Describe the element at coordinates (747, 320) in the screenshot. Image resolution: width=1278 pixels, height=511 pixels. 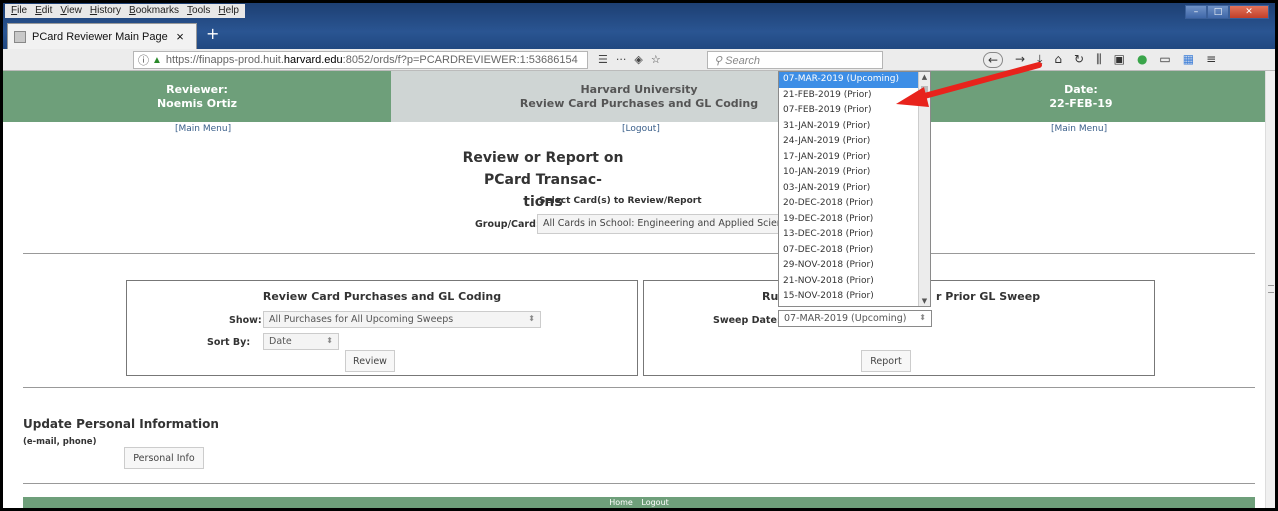
I see `sweep-date-label: Sweep Date:` at that location.